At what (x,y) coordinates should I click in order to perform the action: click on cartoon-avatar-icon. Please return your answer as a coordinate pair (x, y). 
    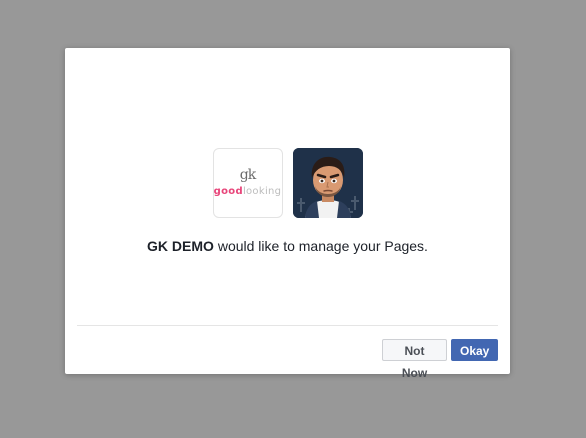
    Looking at the image, I should click on (327, 183).